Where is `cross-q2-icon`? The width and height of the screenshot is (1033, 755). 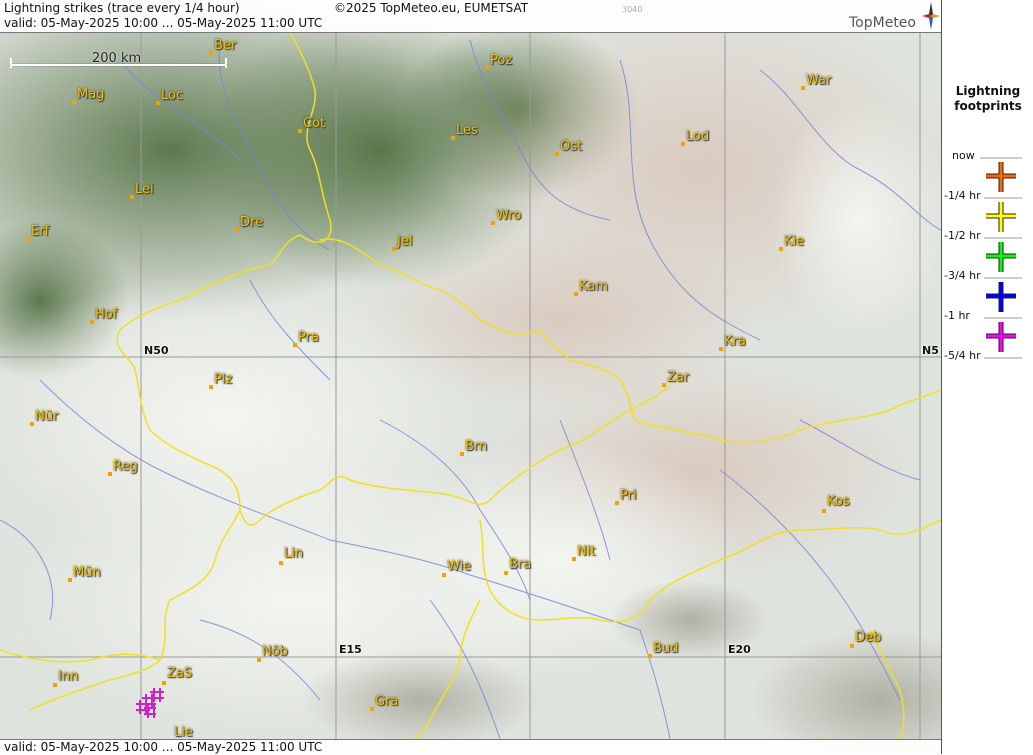 cross-q2-icon is located at coordinates (1001, 257).